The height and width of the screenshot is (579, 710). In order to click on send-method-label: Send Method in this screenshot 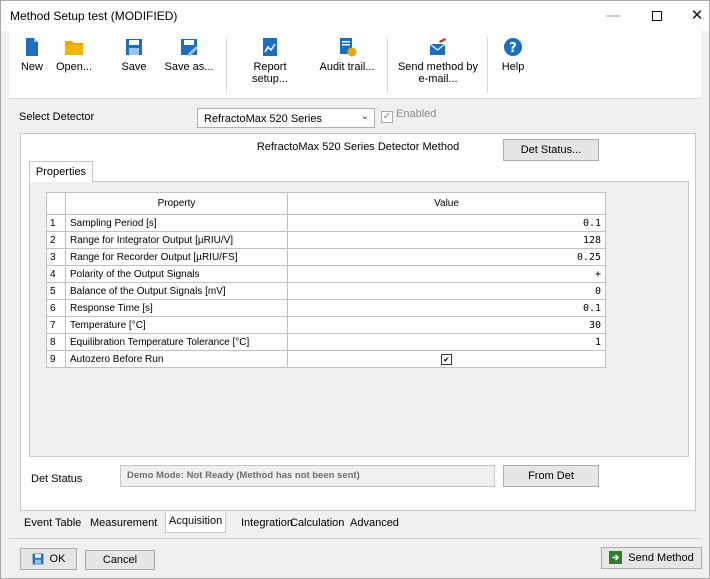, I will do `click(661, 558)`.